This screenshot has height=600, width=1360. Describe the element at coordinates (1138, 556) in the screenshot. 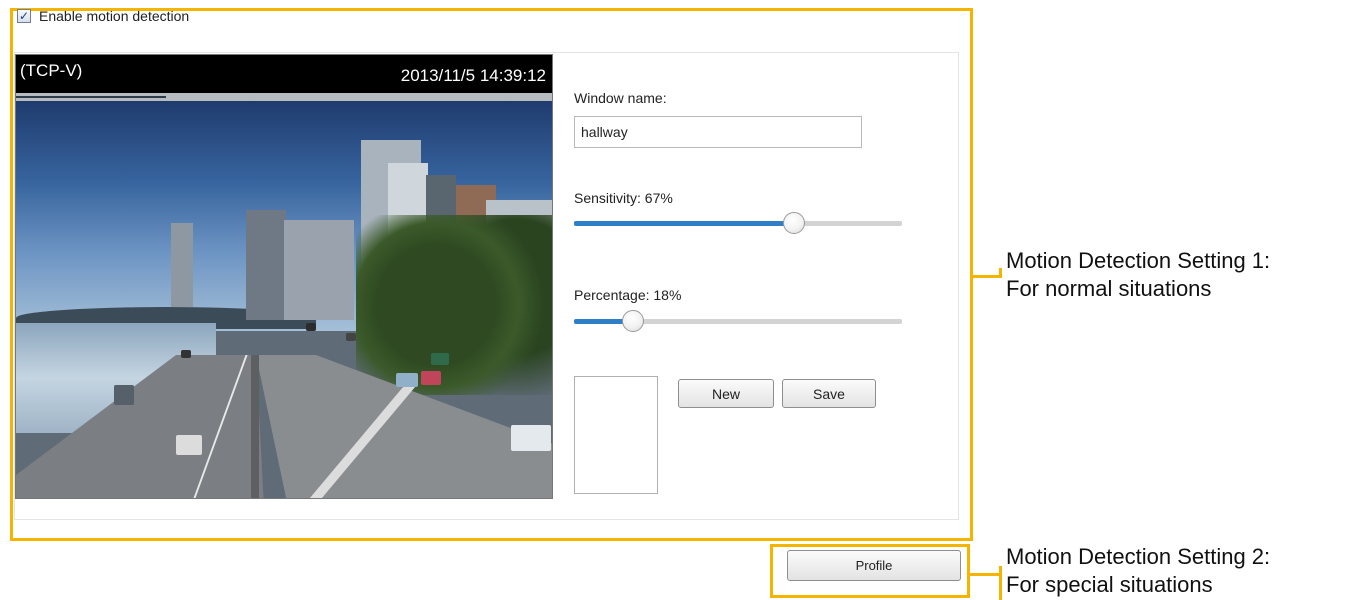

I see `setting-2-title: Motion Detection Setting 2:` at that location.